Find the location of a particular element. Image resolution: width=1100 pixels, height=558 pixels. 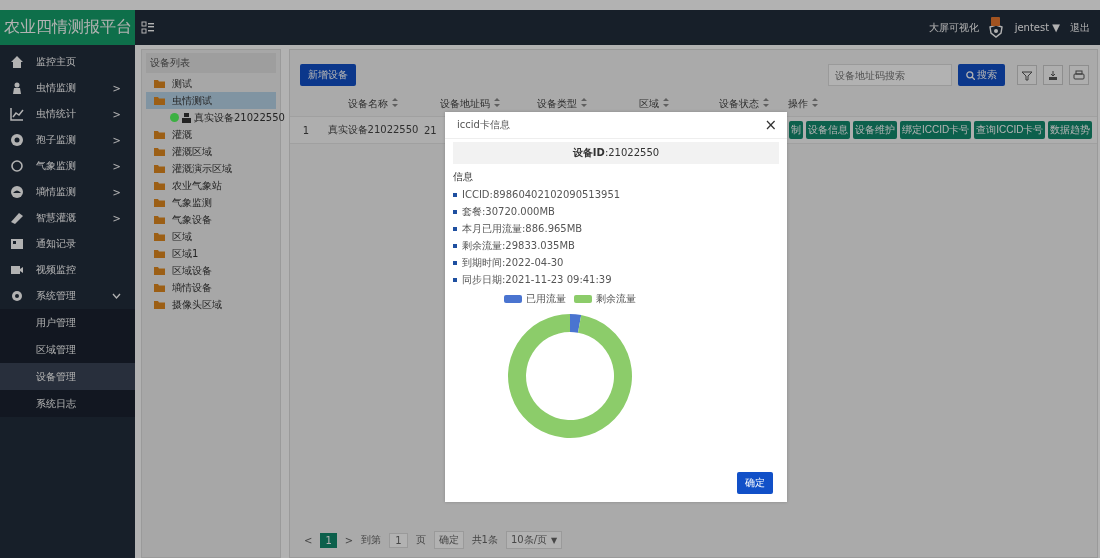

action-button: 制 is located at coordinates (796, 130).